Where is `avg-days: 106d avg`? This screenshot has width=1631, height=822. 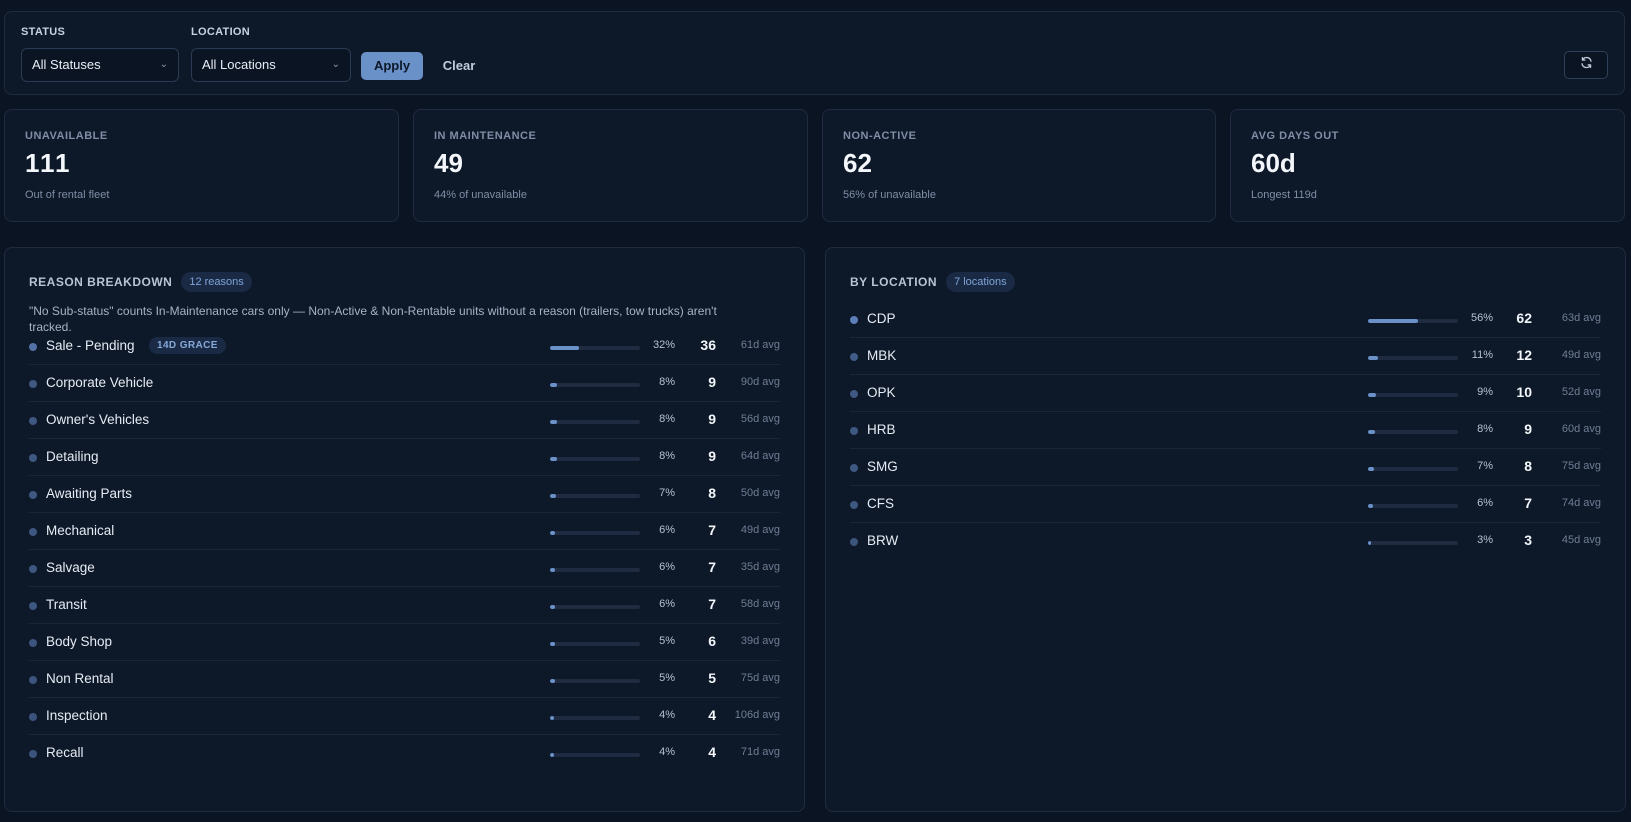
avg-days: 106d avg is located at coordinates (757, 715).